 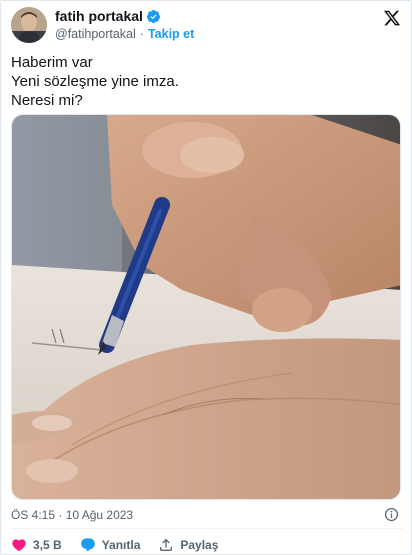 I want to click on avatar, so click(x=29, y=25).